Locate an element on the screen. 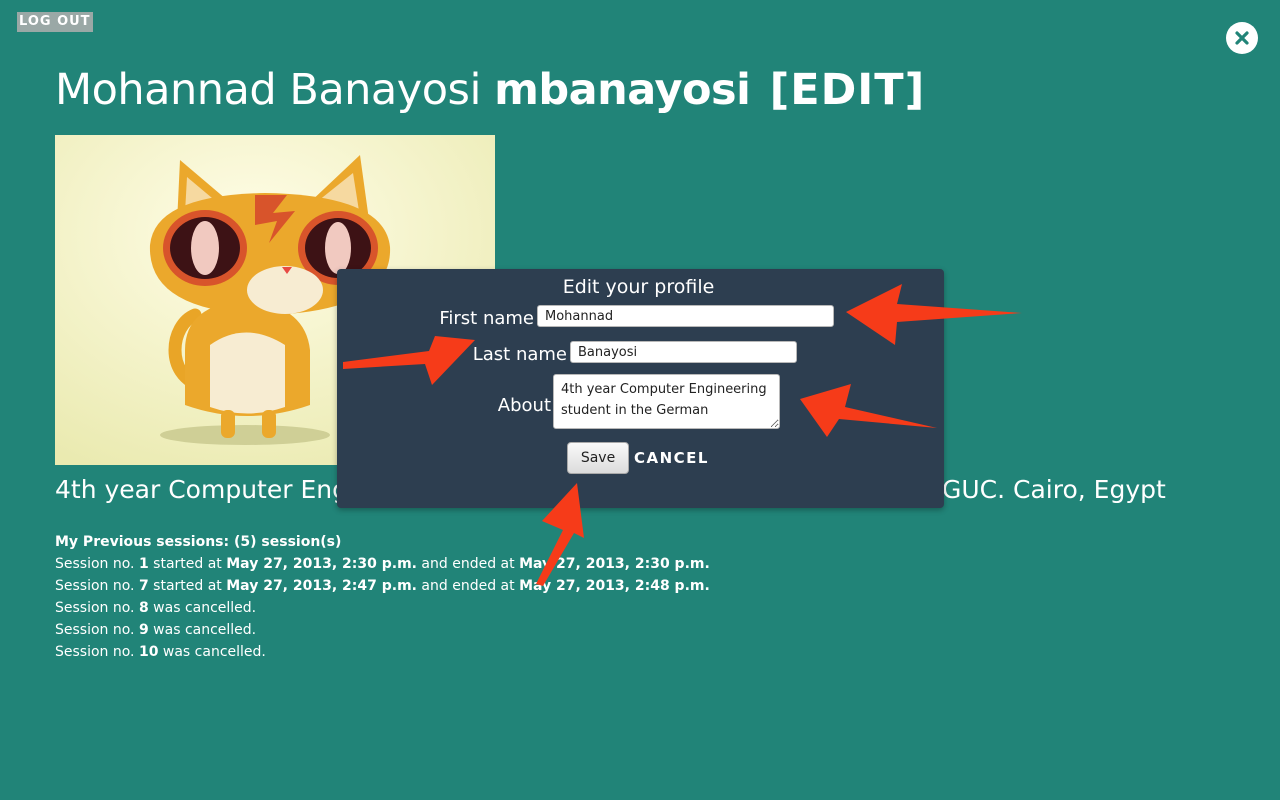 Image resolution: width=1280 pixels, height=800 pixels. sessions-heading: My Previous sessions: (5) session(s) is located at coordinates (198, 542).